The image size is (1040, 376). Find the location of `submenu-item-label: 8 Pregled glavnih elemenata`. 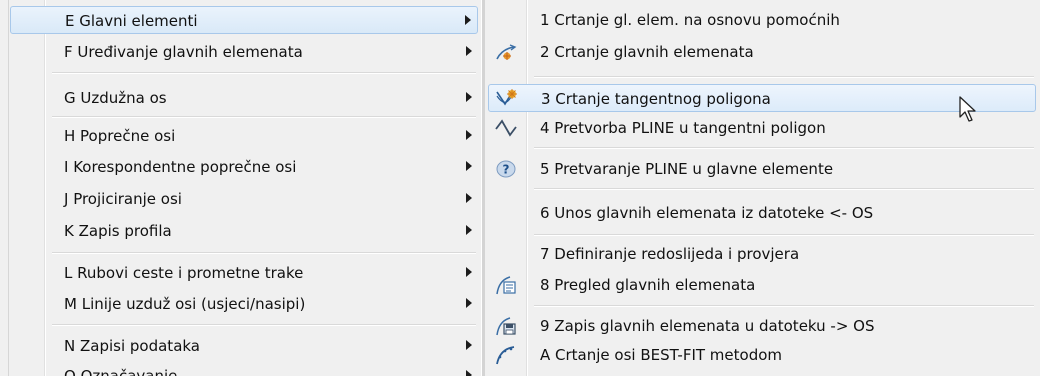

submenu-item-label: 8 Pregled glavnih elemenata is located at coordinates (648, 285).